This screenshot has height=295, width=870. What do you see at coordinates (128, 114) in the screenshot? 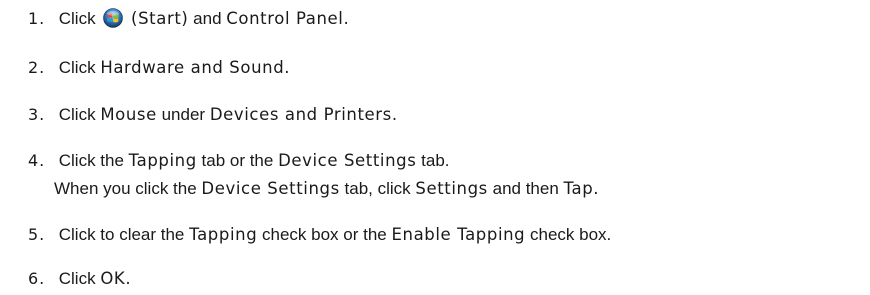
I see `ui-label: Mouse` at bounding box center [128, 114].